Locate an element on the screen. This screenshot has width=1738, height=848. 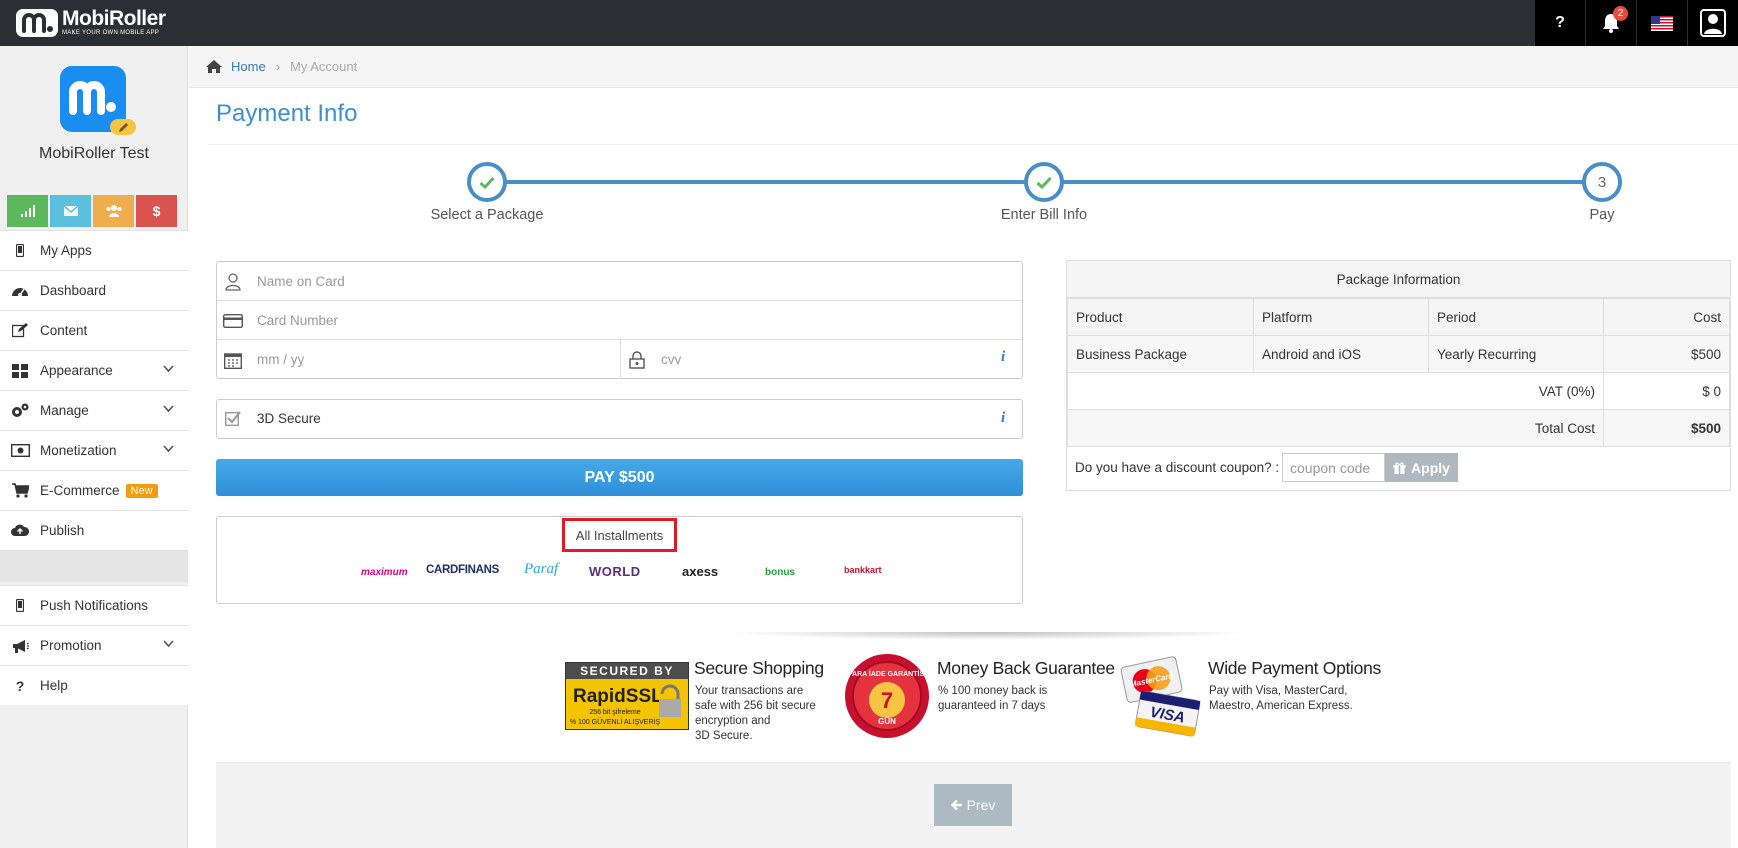
brand-logo: MobiRoller MAKE YOUR OWN MOBILE APP is located at coordinates (91, 22).